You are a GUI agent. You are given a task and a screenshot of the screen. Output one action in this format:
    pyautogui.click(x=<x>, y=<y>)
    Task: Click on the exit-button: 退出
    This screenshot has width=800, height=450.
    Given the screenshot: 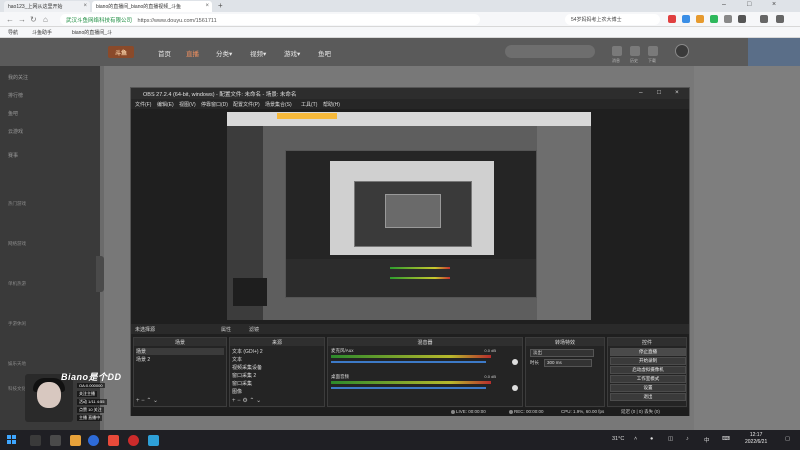 What is the action you would take?
    pyautogui.click(x=648, y=397)
    